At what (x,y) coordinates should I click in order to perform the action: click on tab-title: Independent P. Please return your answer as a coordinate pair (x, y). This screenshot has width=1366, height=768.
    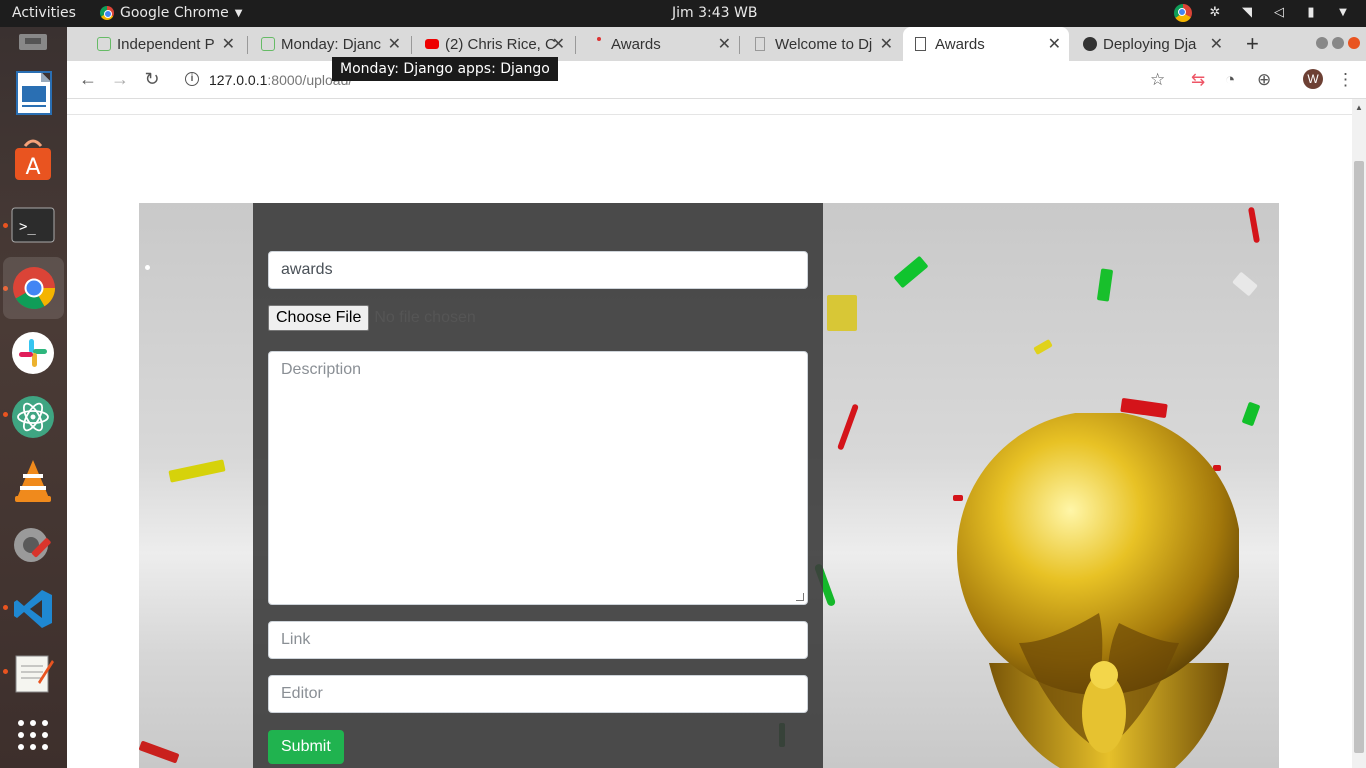
    Looking at the image, I should click on (166, 44).